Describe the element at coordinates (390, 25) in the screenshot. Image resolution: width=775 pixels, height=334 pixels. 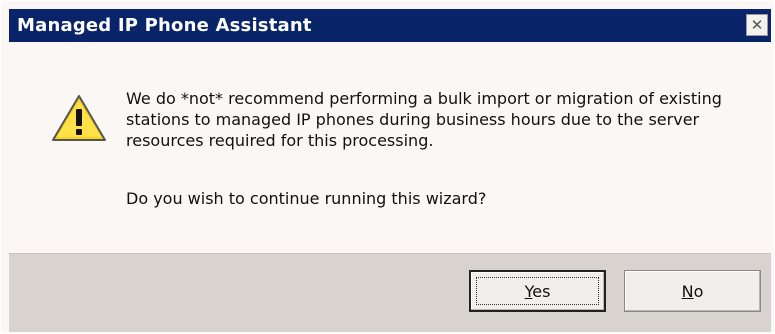
I see `title-bar: Managed IP Phone Assistant ✕` at that location.